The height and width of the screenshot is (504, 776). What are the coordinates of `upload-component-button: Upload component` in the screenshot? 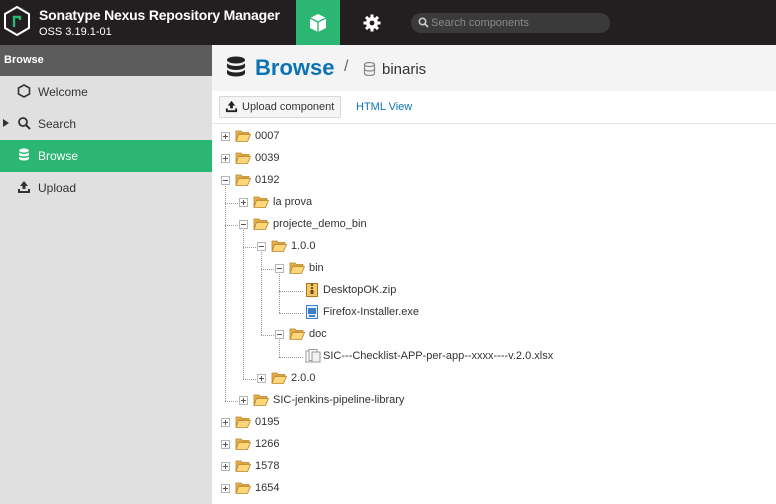 It's located at (280, 107).